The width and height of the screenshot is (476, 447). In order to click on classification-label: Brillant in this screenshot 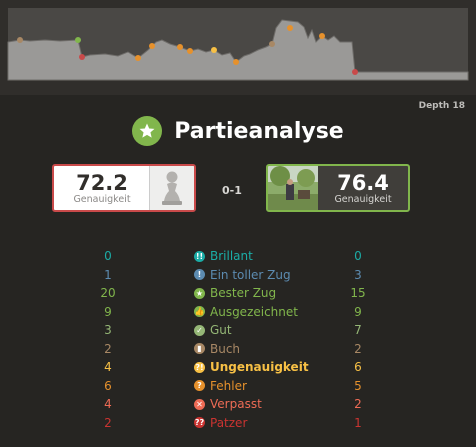, I will do `click(231, 256)`.